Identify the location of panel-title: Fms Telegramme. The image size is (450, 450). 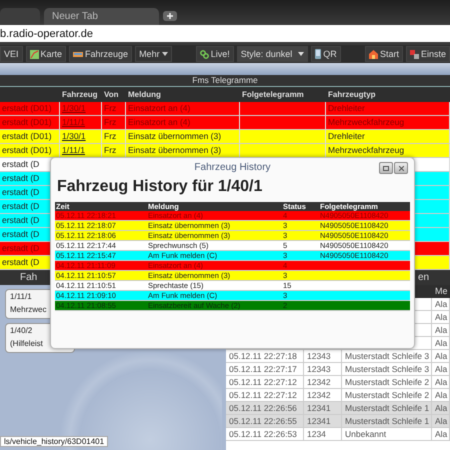
(225, 81).